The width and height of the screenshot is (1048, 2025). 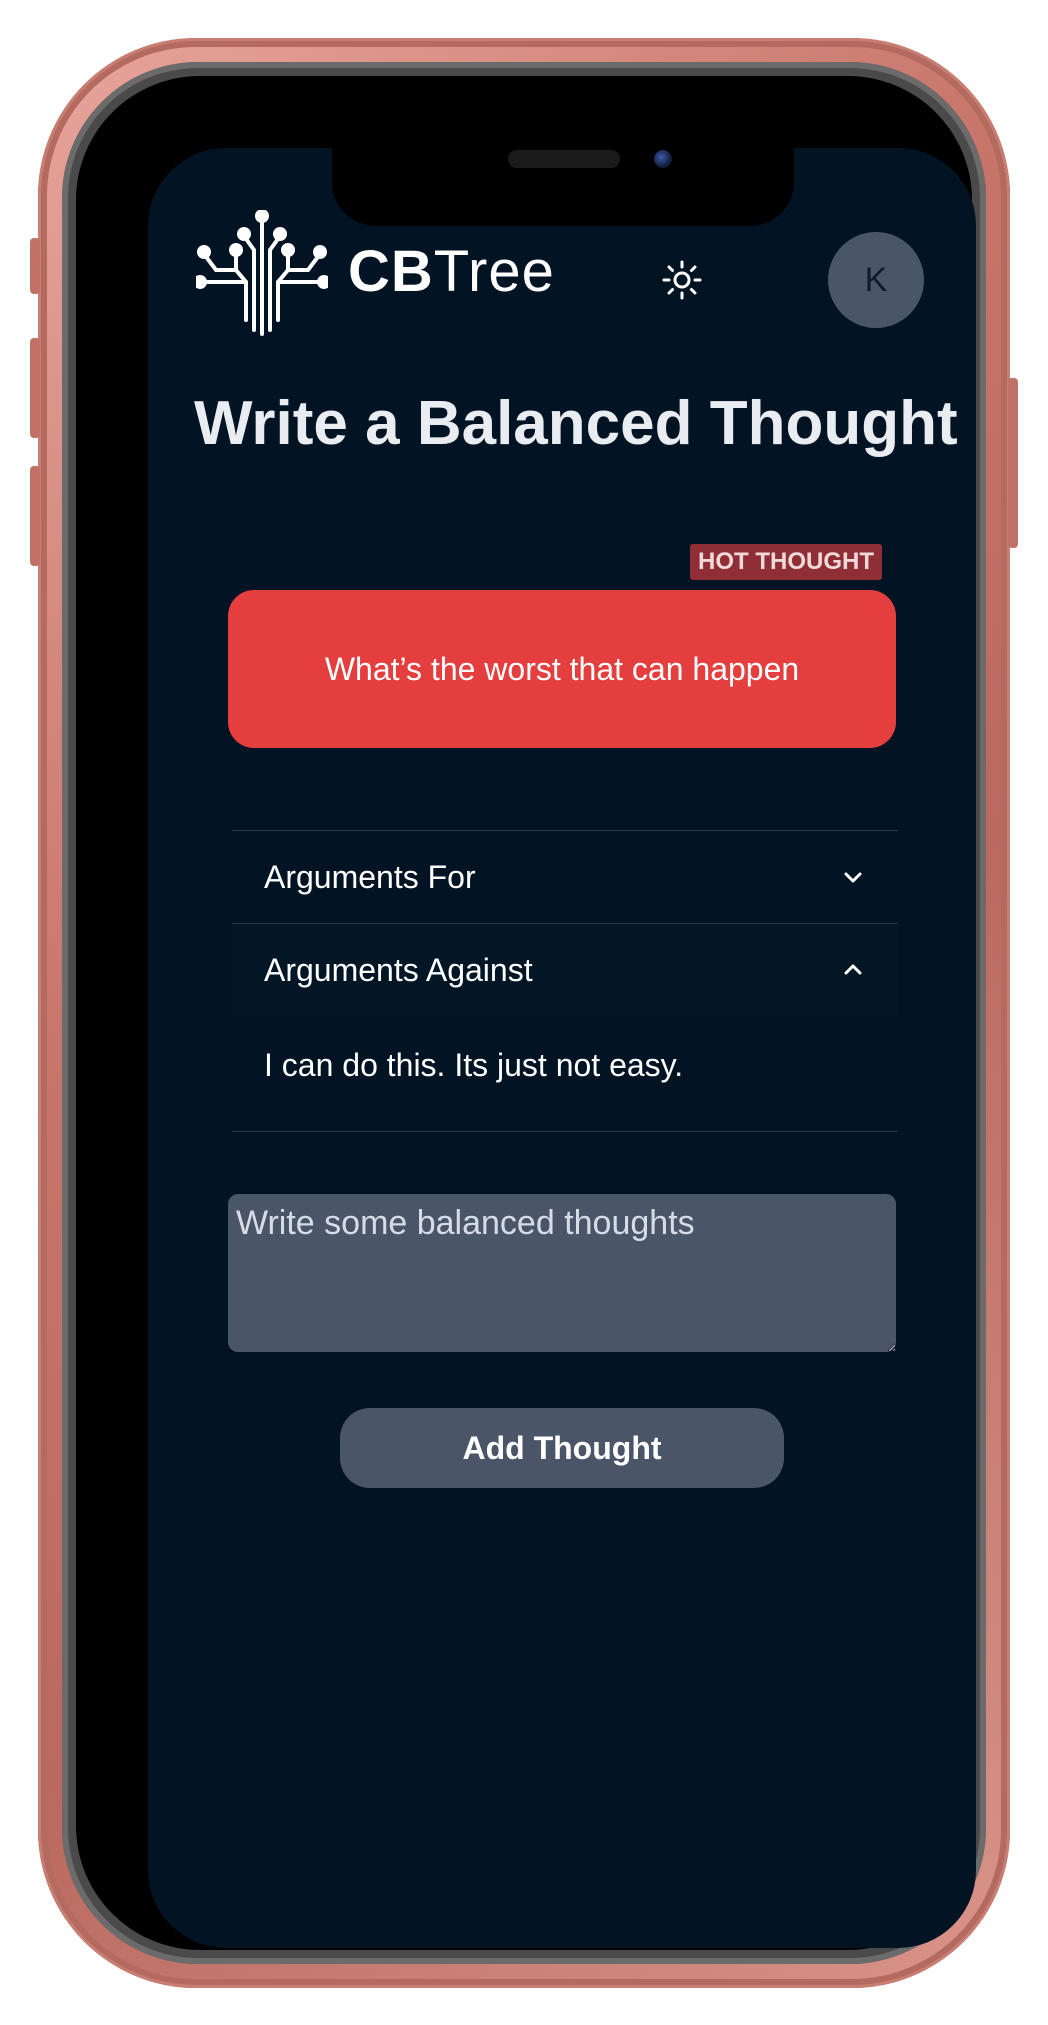 What do you see at coordinates (663, 159) in the screenshot?
I see `front-camera` at bounding box center [663, 159].